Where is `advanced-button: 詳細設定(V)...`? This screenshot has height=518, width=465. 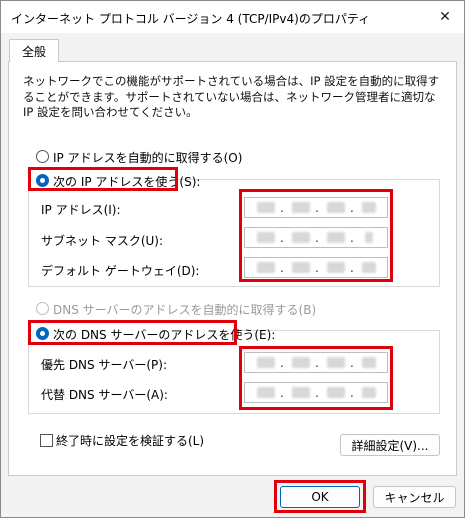 advanced-button: 詳細設定(V)... is located at coordinates (390, 445).